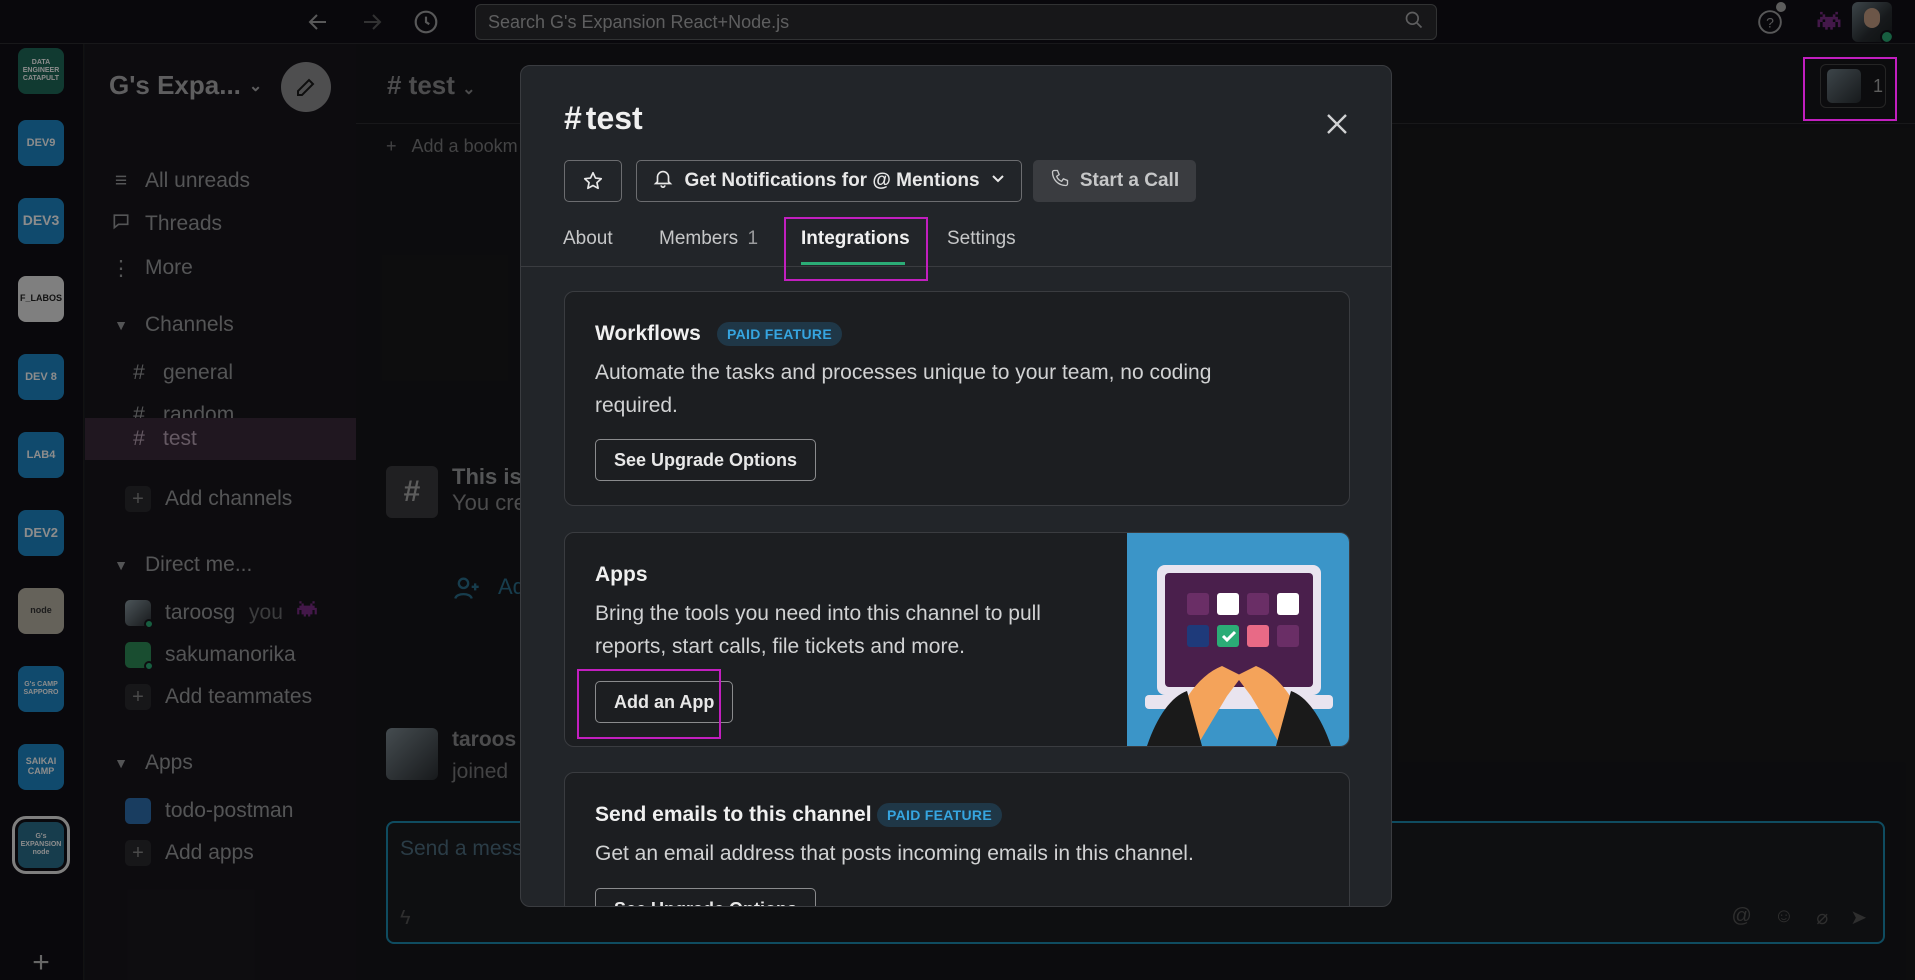 Image resolution: width=1915 pixels, height=980 pixels. I want to click on bell-icon, so click(663, 181).